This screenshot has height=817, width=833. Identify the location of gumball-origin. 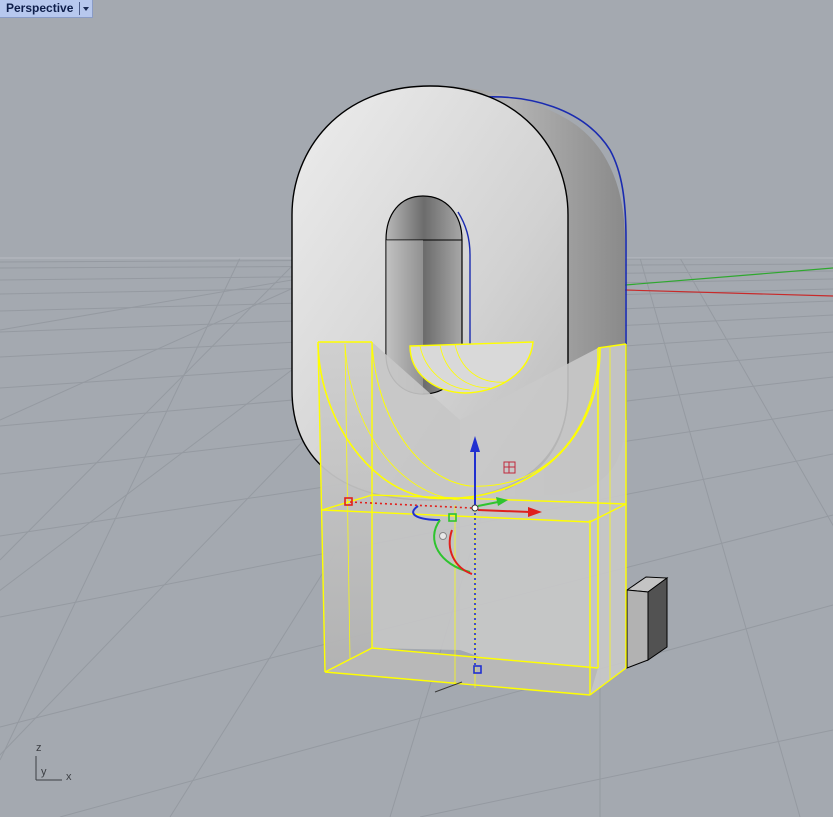
(475, 508).